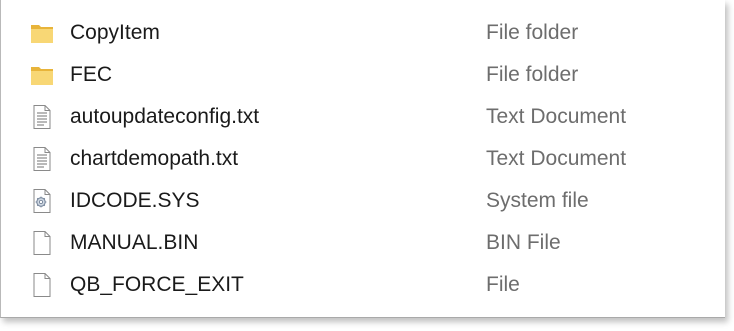  Describe the element at coordinates (134, 242) in the screenshot. I see `file-name: MANUAL.BIN` at that location.